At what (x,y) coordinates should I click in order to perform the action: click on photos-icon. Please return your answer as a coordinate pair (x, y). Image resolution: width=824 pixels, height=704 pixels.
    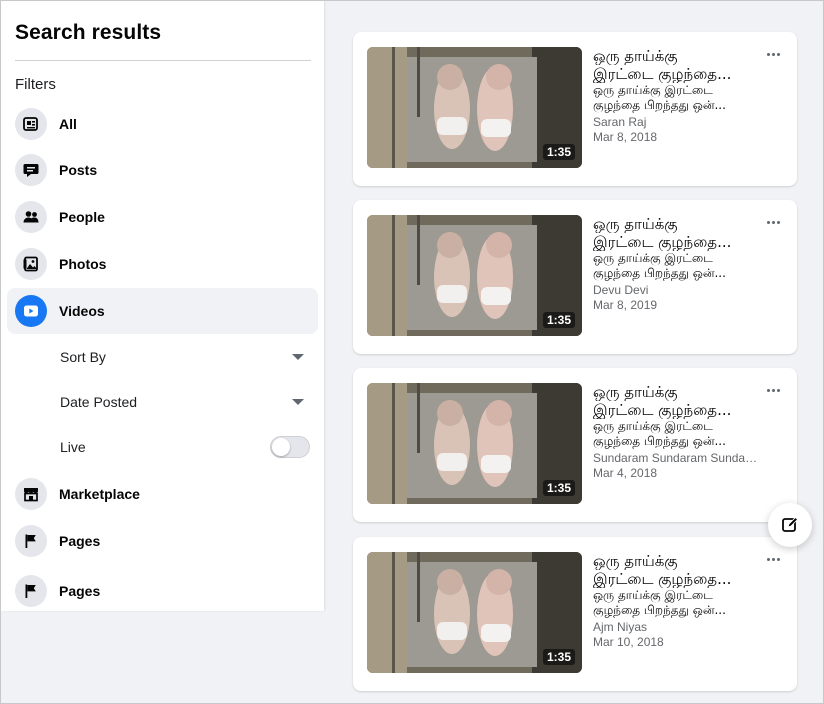
    Looking at the image, I should click on (31, 264).